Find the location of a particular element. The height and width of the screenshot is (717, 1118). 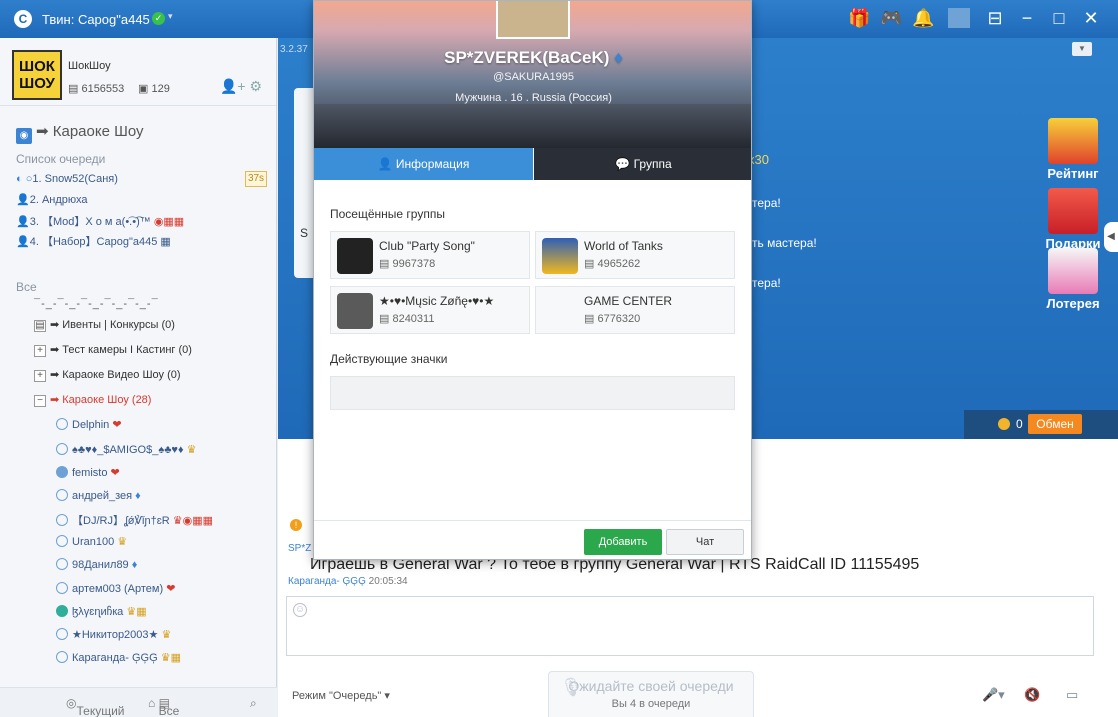

queue-item: ◐ ○1. Snow52(Саня) is located at coordinates (67, 179).